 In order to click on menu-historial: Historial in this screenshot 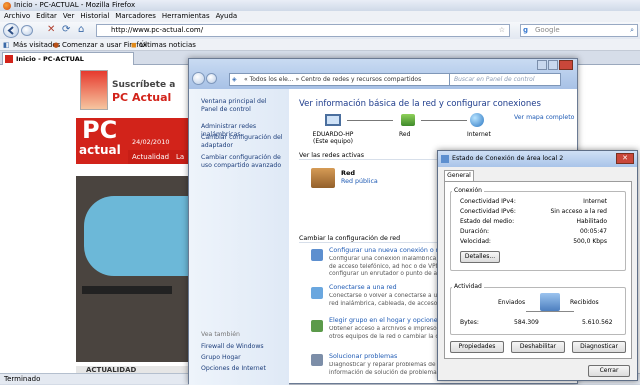, I will do `click(94, 16)`.